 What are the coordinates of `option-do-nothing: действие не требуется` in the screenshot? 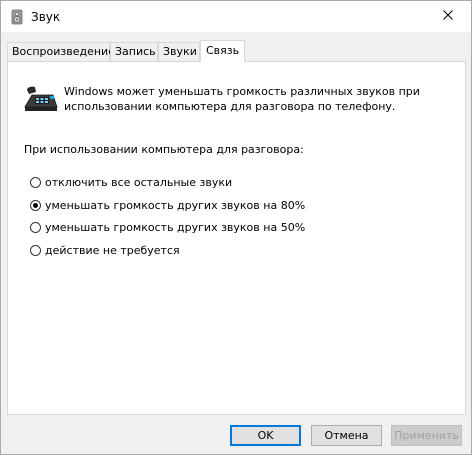 It's located at (105, 250).